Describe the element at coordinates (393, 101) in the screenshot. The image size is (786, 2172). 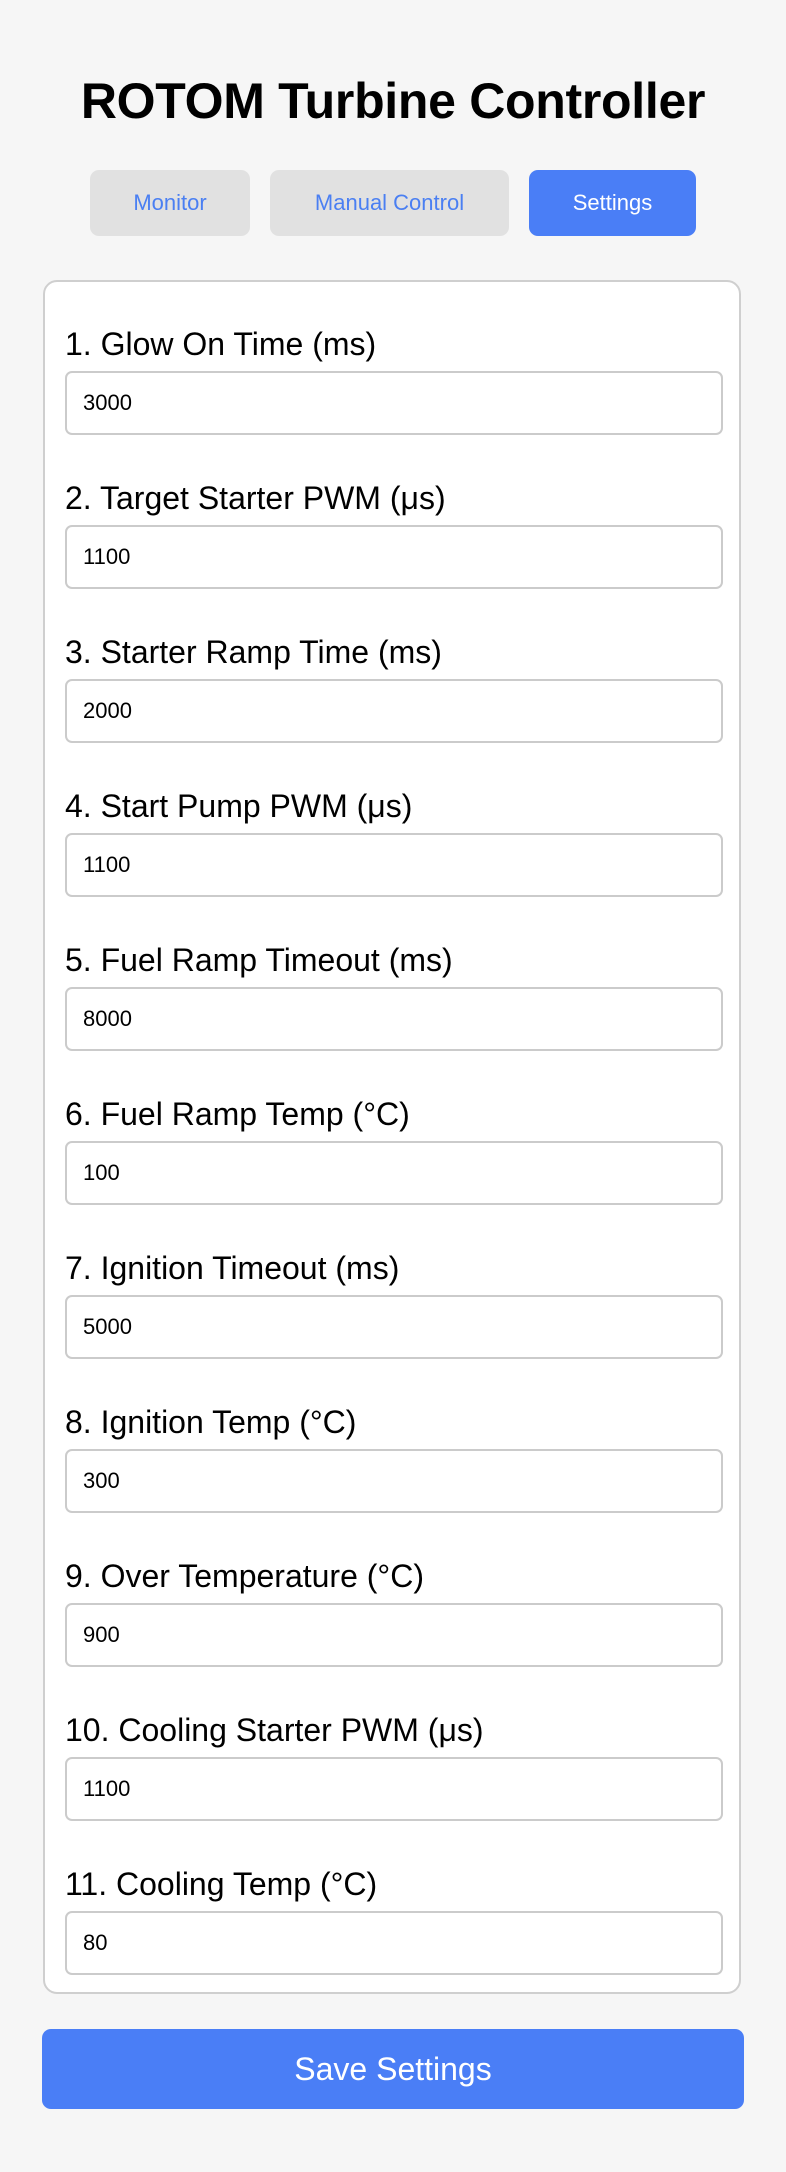
I see `page-title: ROTOM Turbine Controller` at that location.